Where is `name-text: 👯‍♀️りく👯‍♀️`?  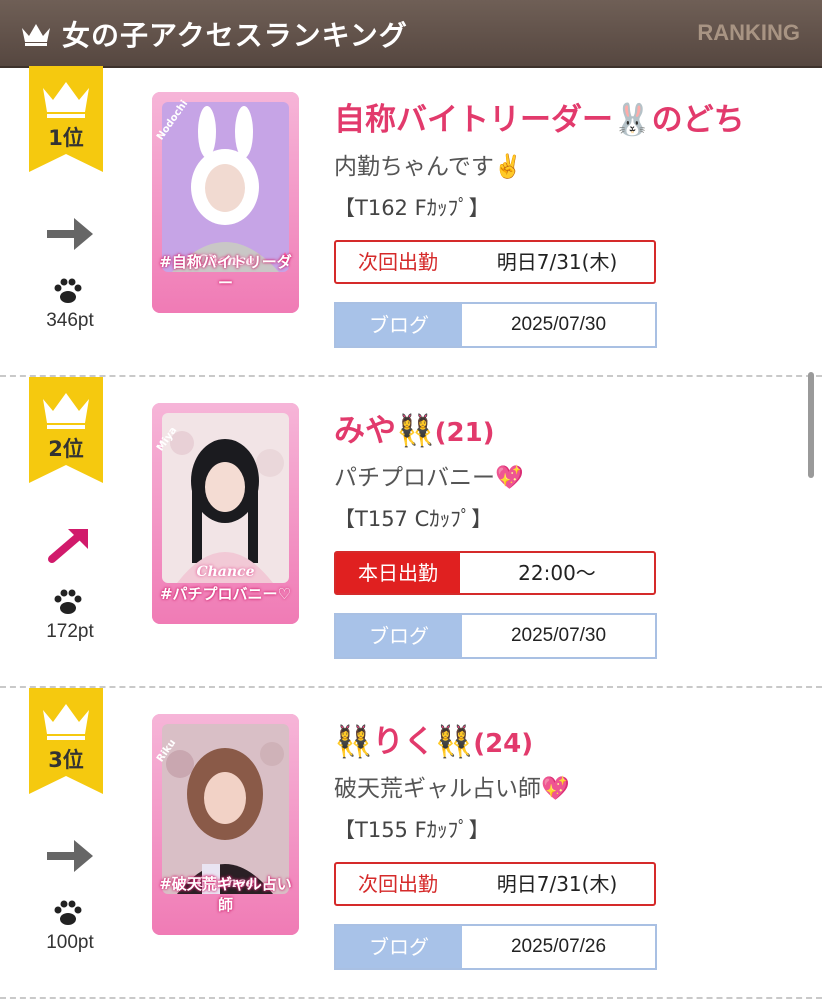
name-text: 👯‍♀️りく👯‍♀️ is located at coordinates (403, 742).